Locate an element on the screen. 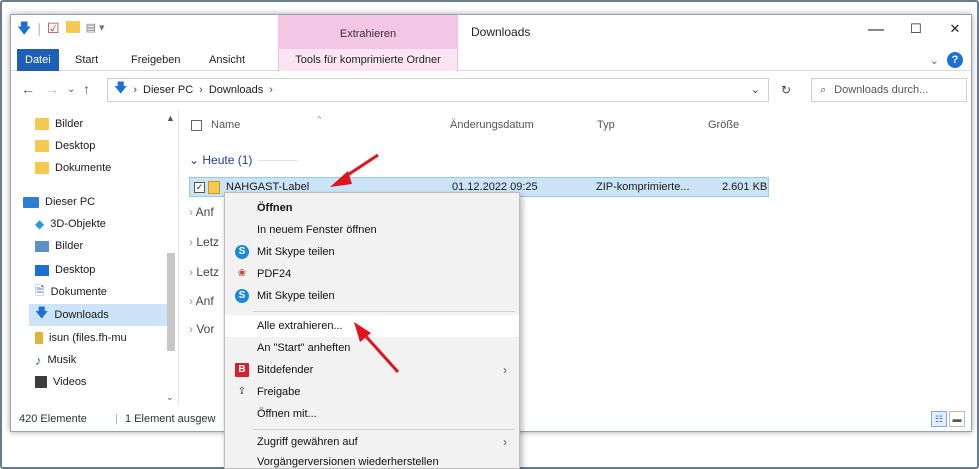 Image resolution: width=979 pixels, height=469 pixels. scroll-down-icon: ⌄ is located at coordinates (170, 397).